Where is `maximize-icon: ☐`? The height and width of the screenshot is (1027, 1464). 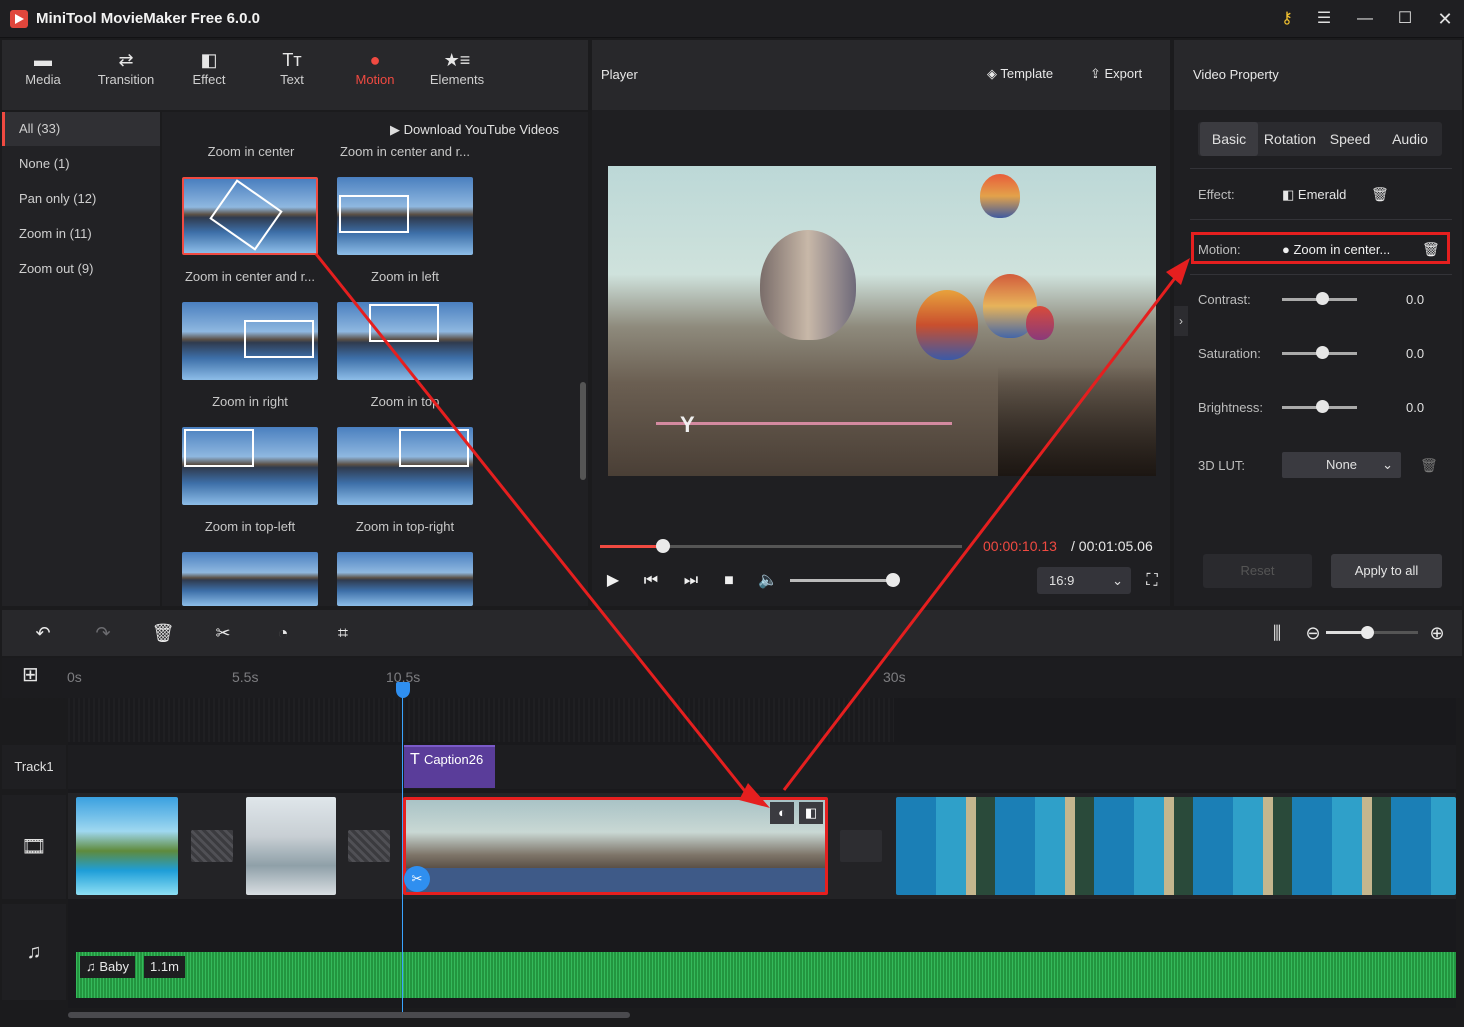 maximize-icon: ☐ is located at coordinates (1405, 19).